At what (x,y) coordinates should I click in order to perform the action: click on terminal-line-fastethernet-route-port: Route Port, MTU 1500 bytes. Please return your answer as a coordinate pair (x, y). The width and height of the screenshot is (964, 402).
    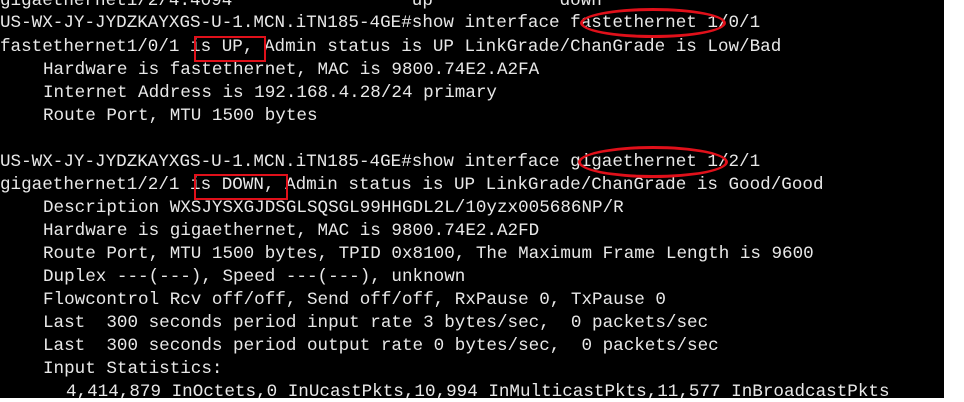
    Looking at the image, I should click on (180, 116).